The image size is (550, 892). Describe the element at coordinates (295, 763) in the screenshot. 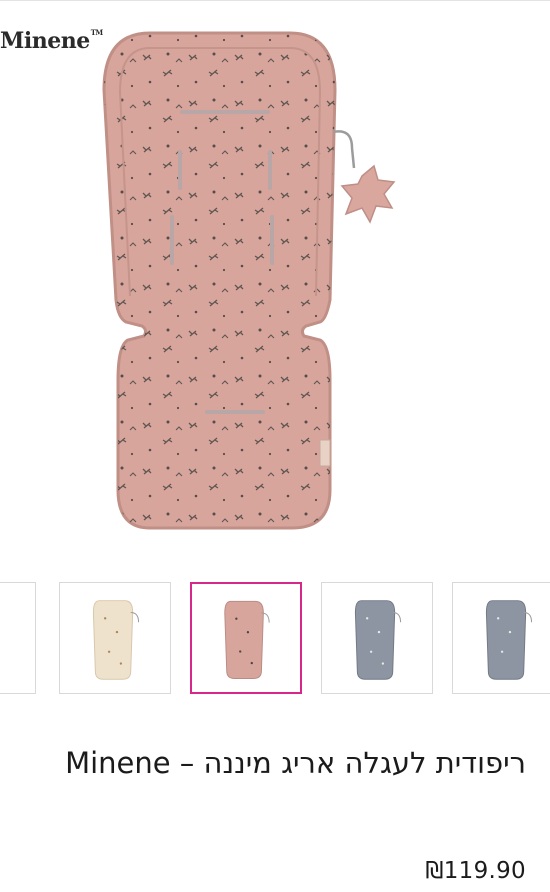

I see `product-title: ריפודית לעגלה אריג מיננה – Minene` at that location.